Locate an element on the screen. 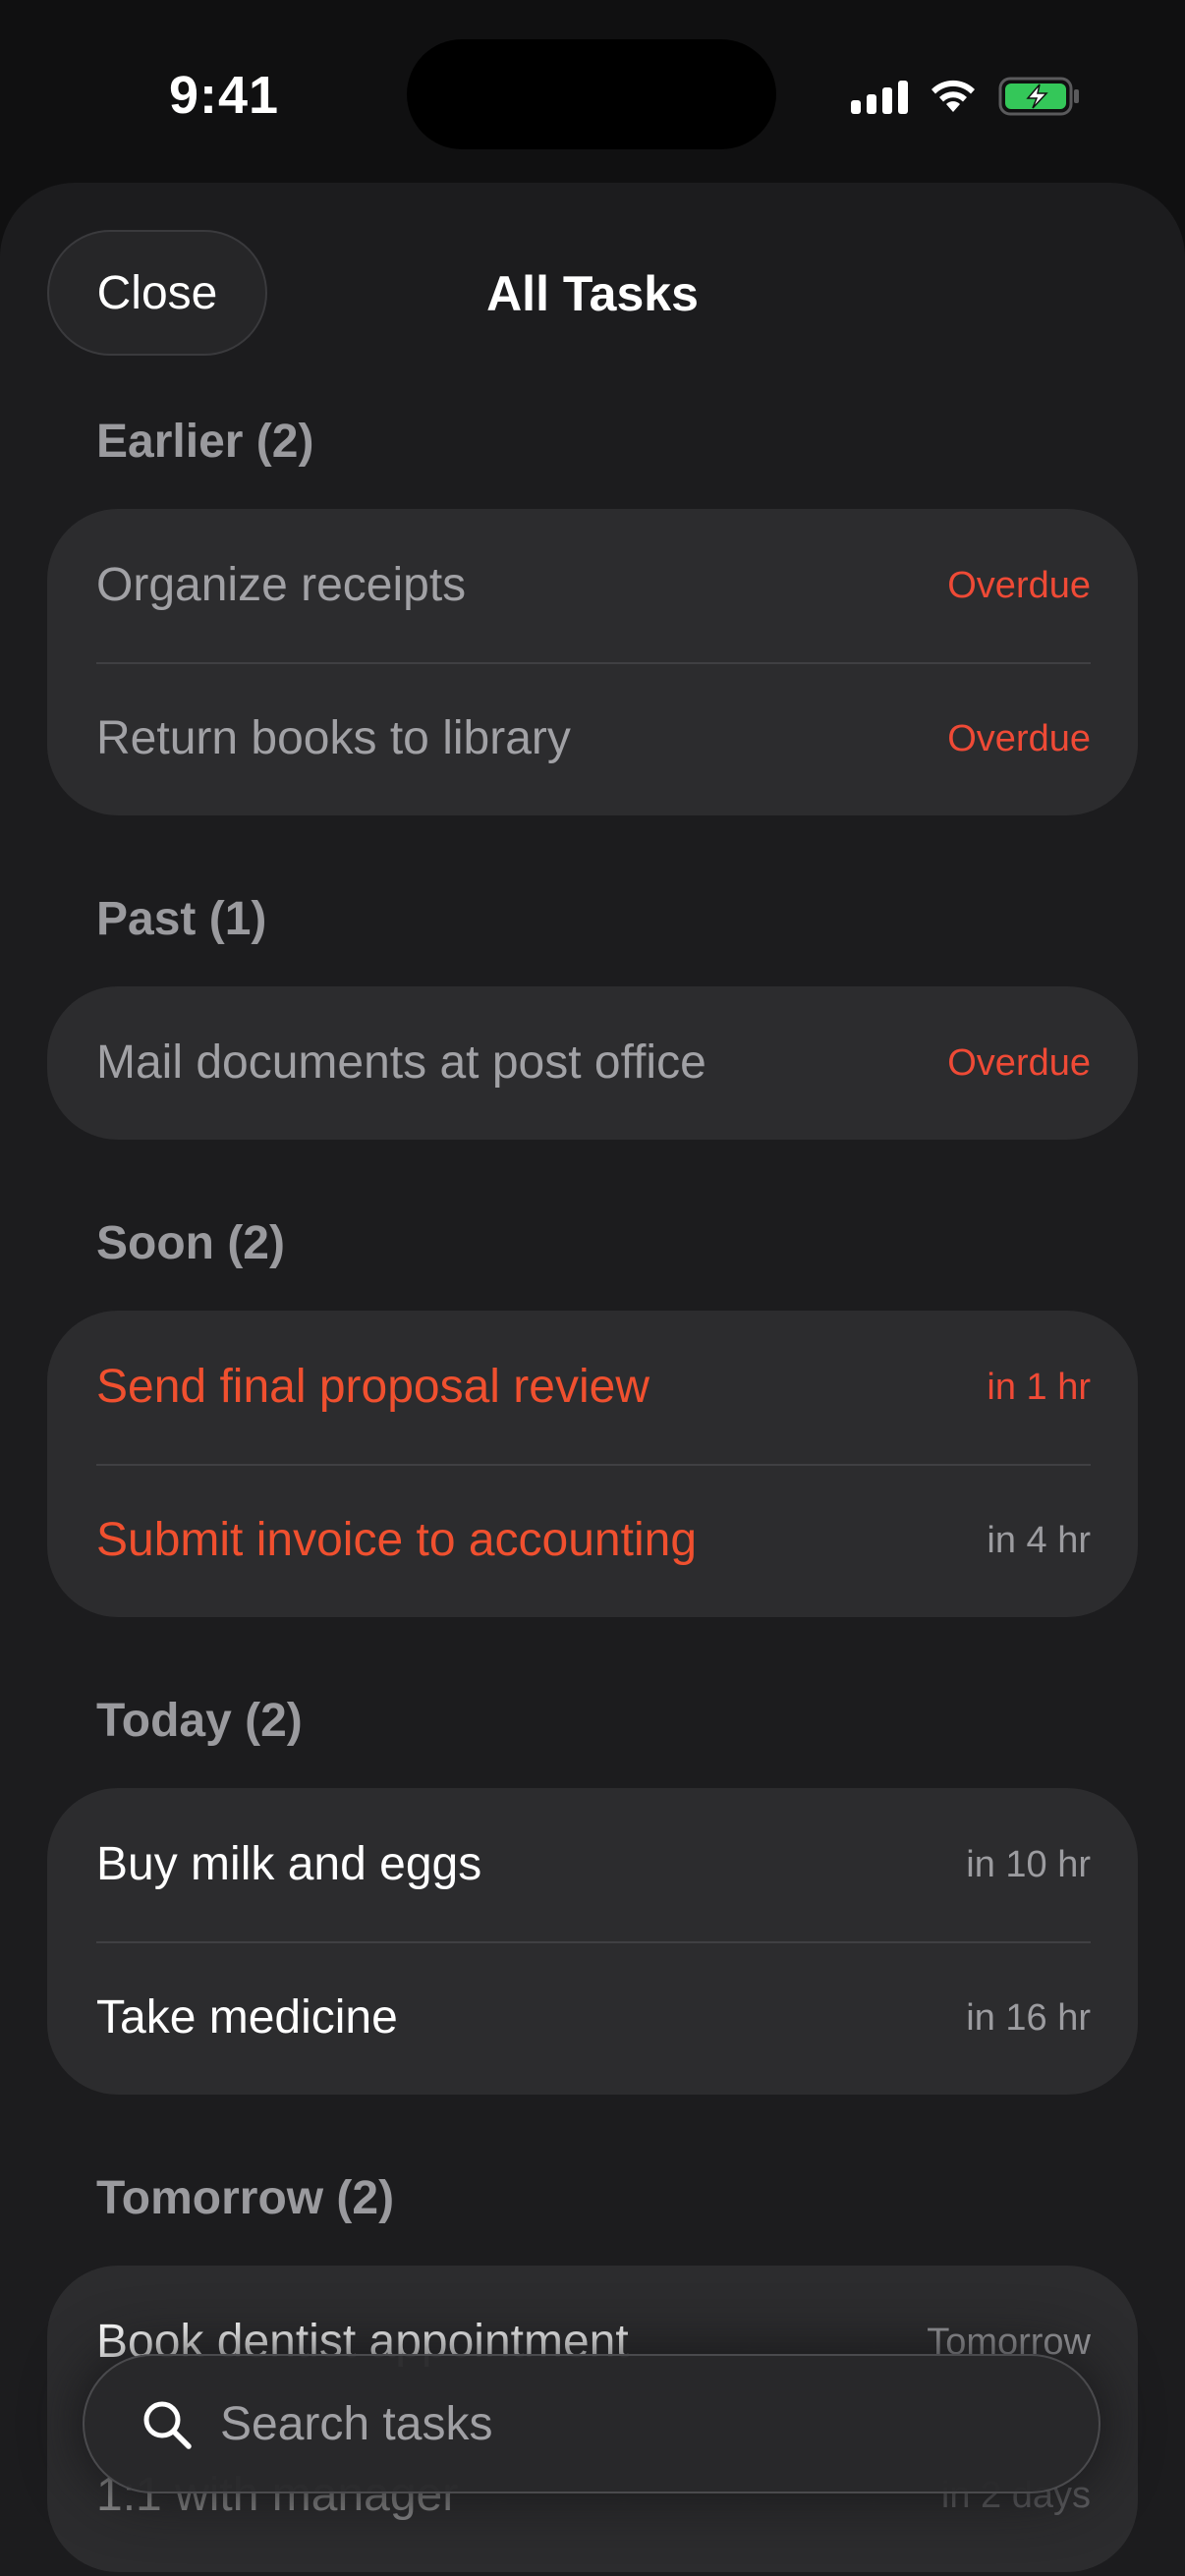 The width and height of the screenshot is (1185, 2576). task-row: Submit invoice to accounting in 4 hr is located at coordinates (592, 1540).